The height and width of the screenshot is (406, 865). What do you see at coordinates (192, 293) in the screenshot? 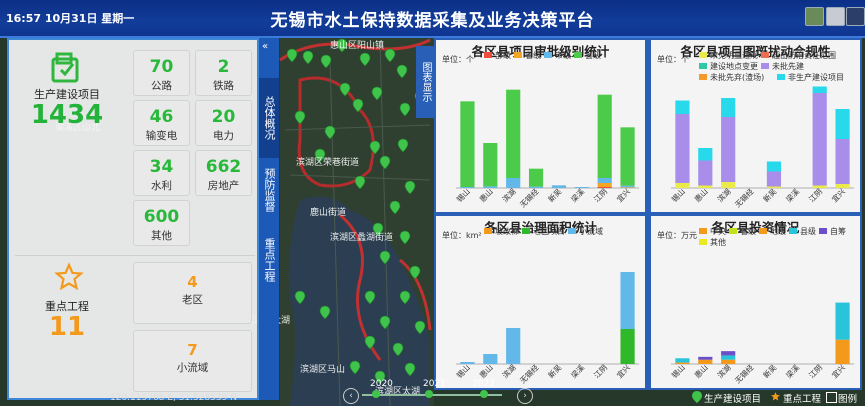
I see `stat-old-area: 4 老区` at bounding box center [192, 293].